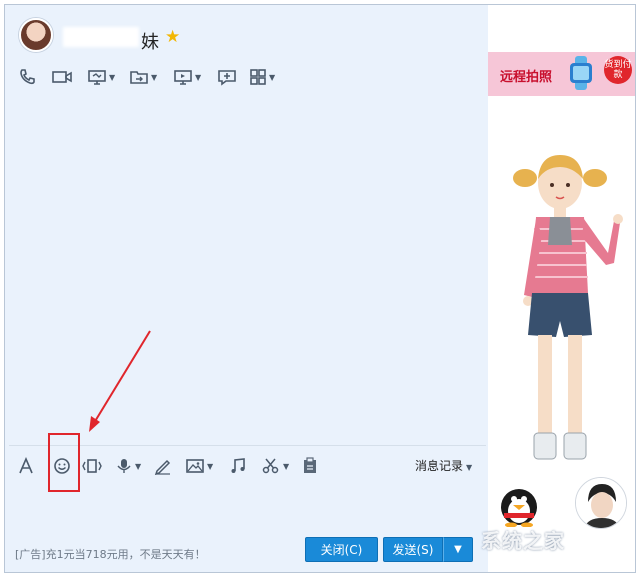  I want to click on cartoon-girl-illustration, so click(568, 307).